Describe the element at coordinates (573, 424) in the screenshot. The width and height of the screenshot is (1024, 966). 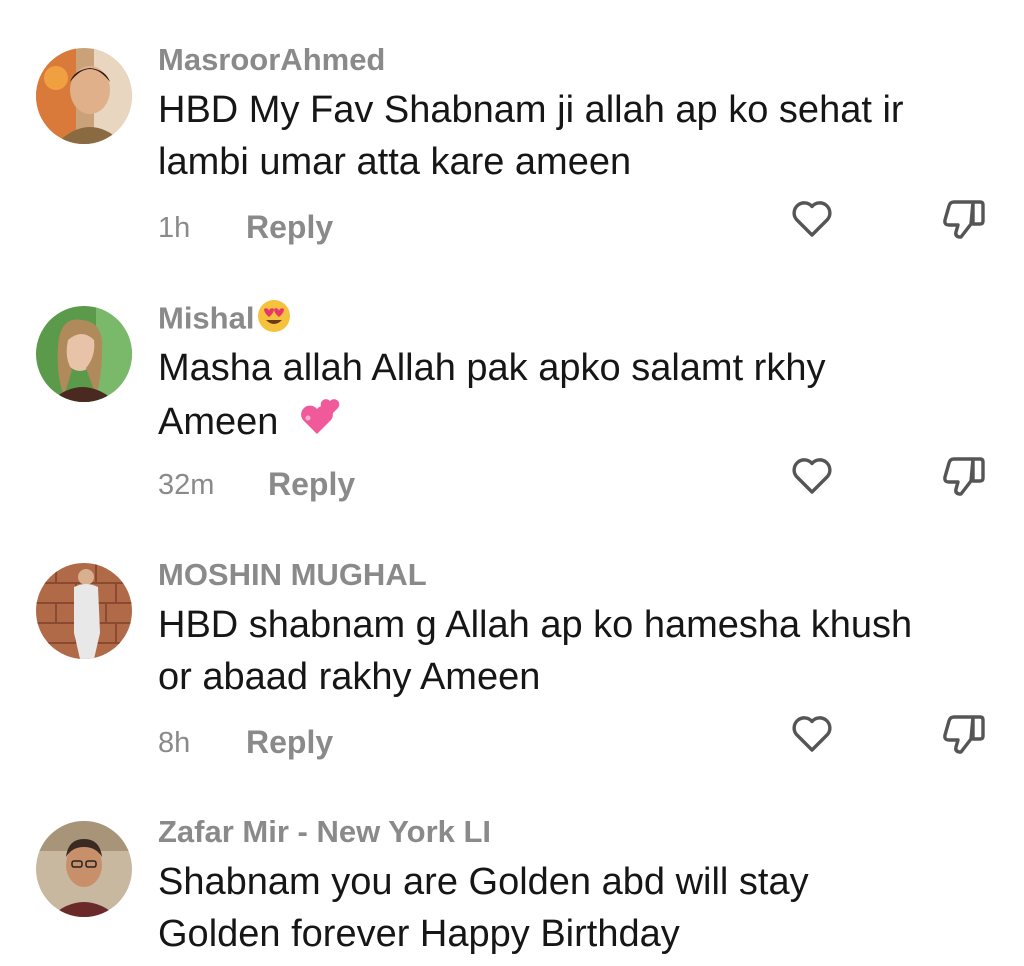
I see `comment-text-line: Ameen` at that location.